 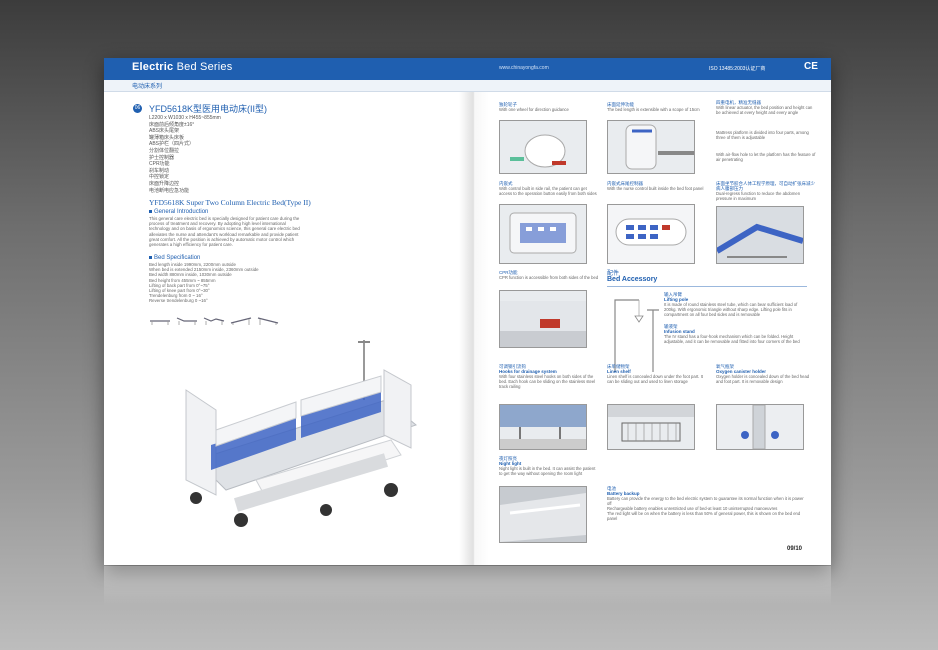 What do you see at coordinates (795, 549) in the screenshot?
I see `page-number: 09/10` at bounding box center [795, 549].